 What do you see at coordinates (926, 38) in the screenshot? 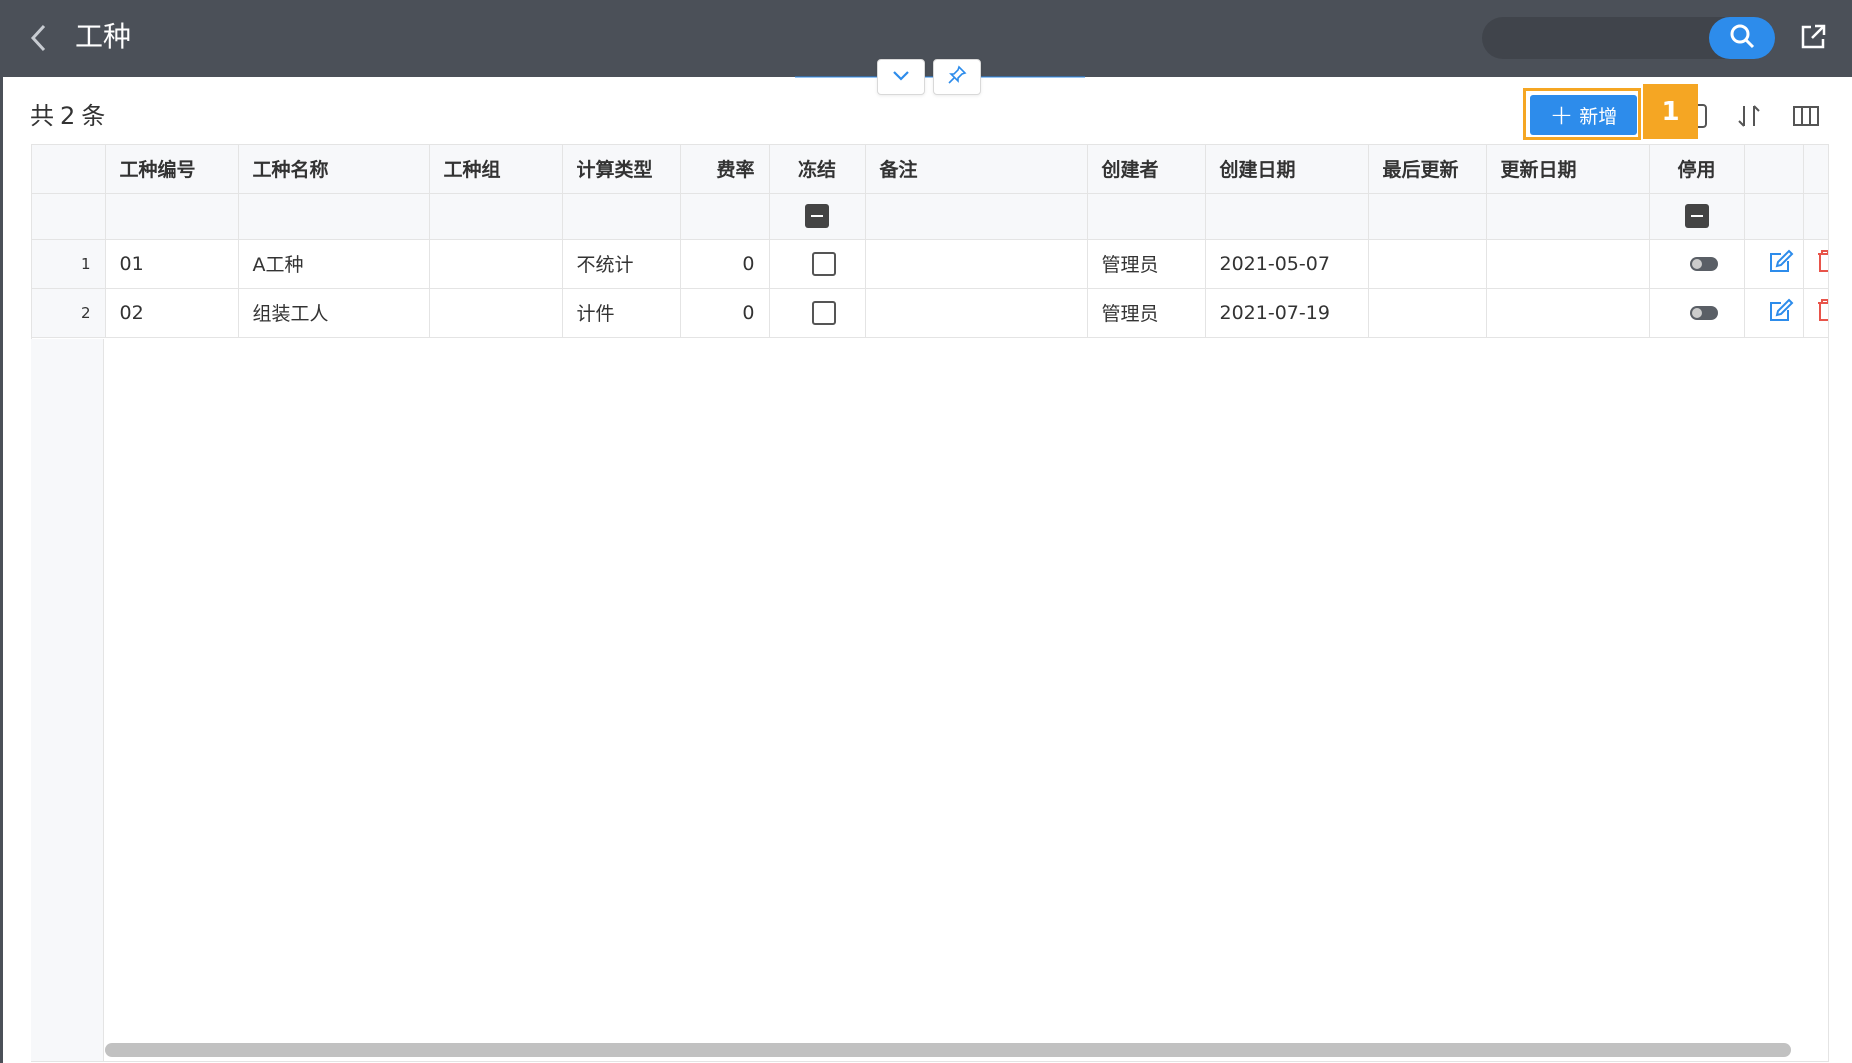
I see `app-header: 工种` at bounding box center [926, 38].